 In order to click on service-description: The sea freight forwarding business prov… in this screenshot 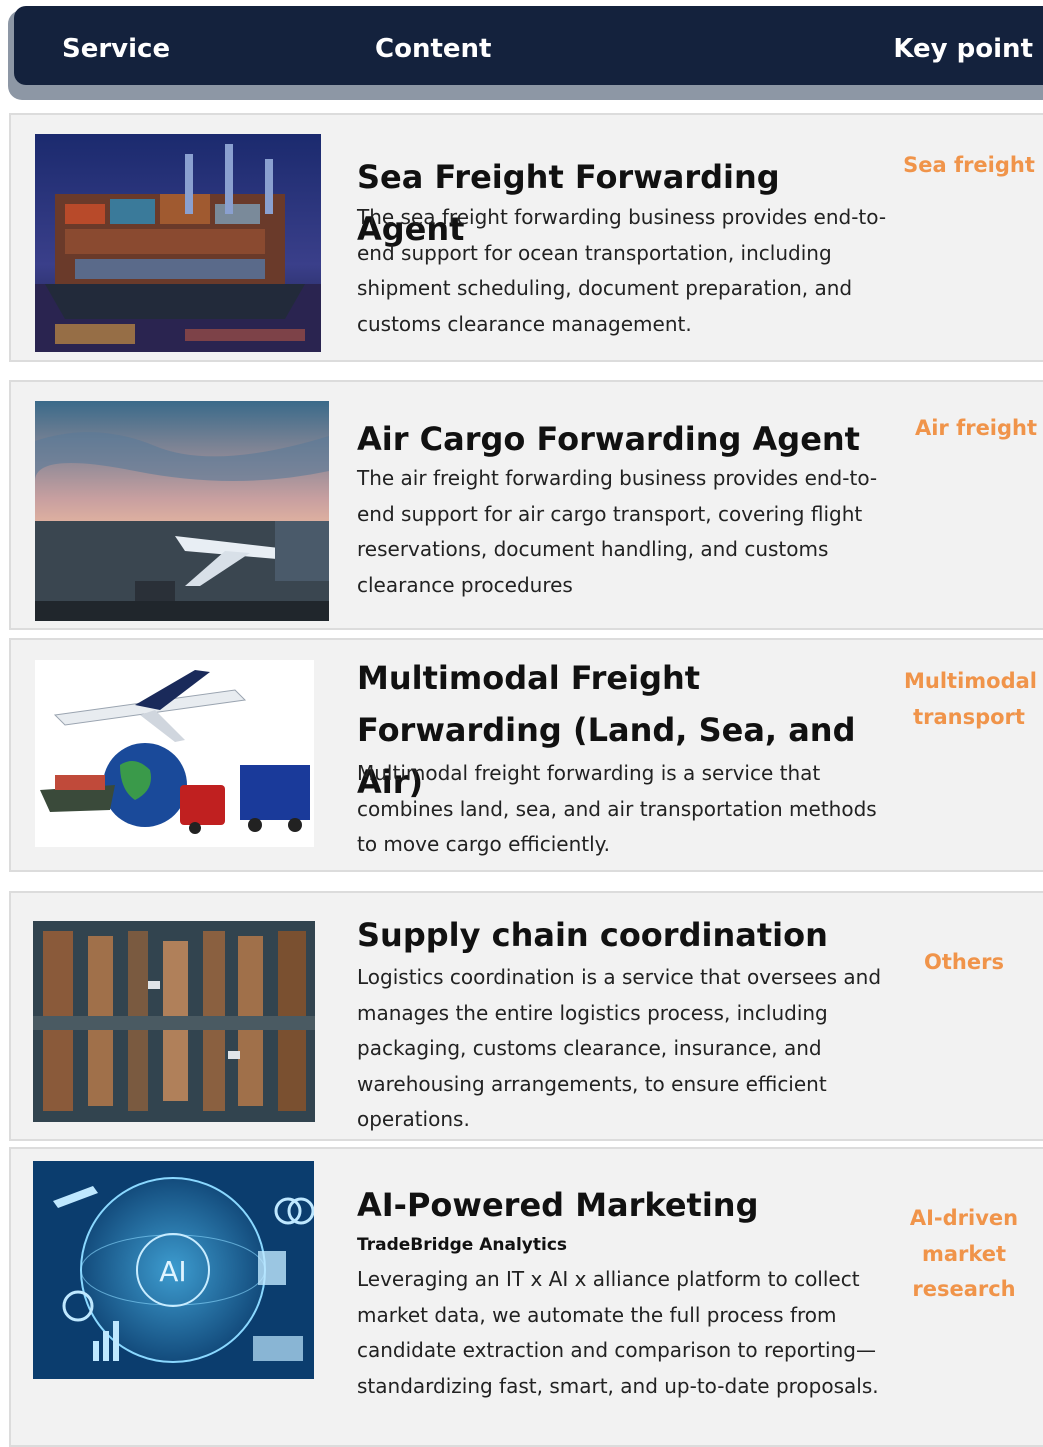, I will do `click(622, 270)`.